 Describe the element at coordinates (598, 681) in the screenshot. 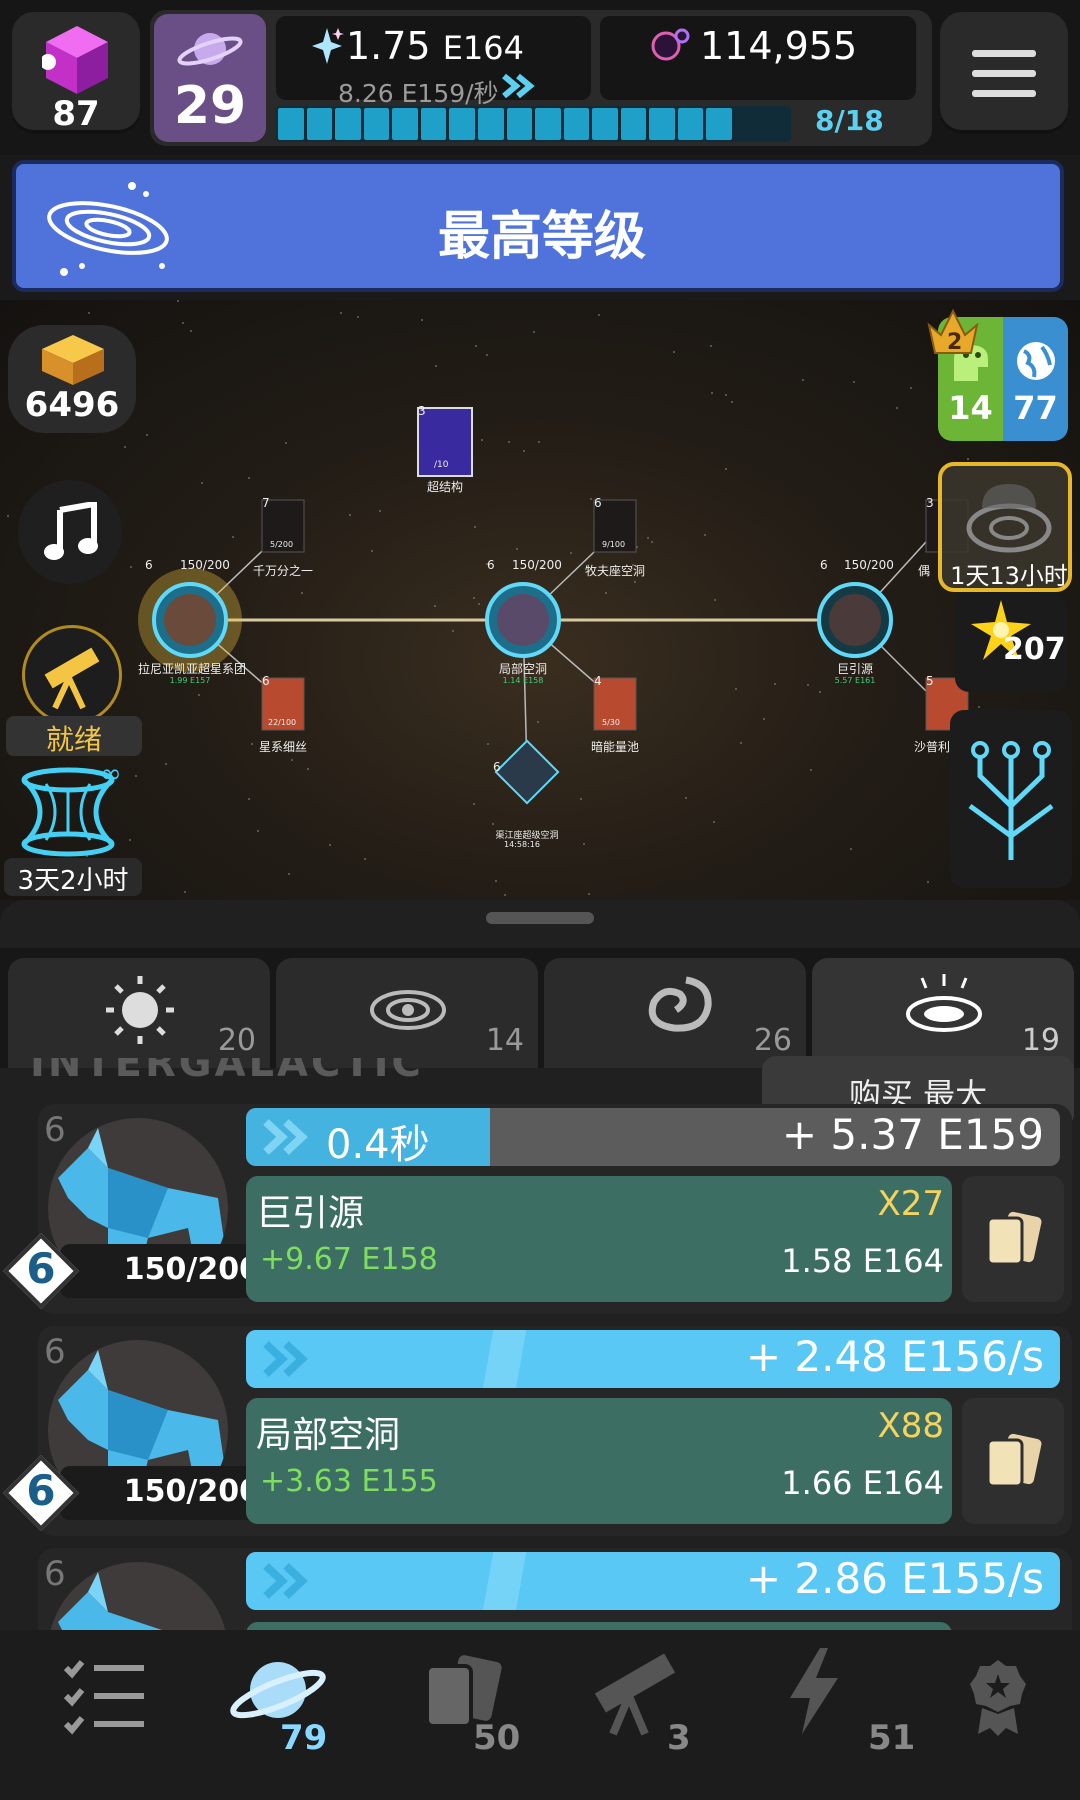

I see `node-level: 4` at that location.